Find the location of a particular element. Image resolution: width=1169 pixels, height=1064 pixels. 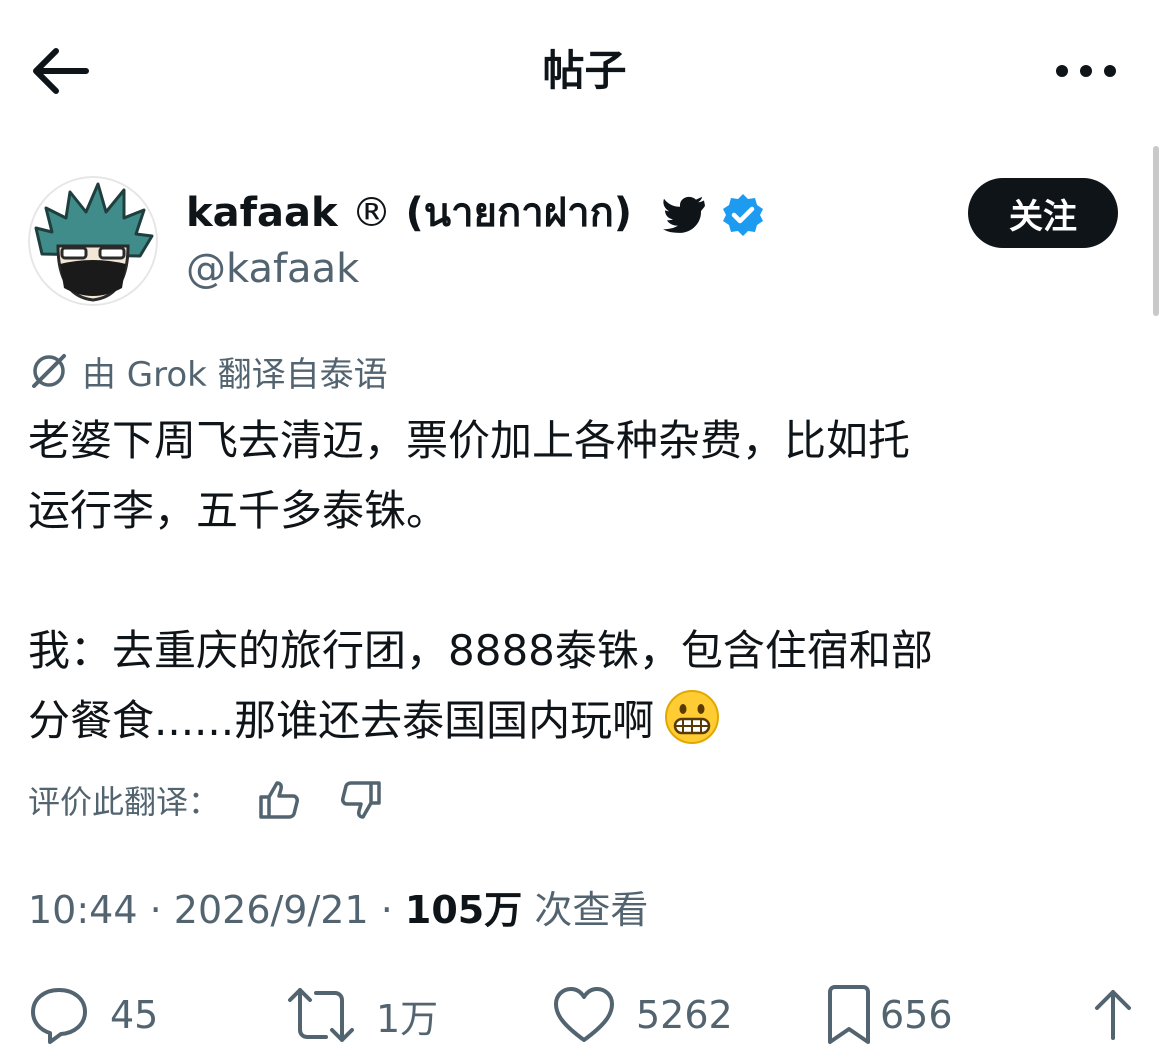

bird-icon is located at coordinates (684, 215).